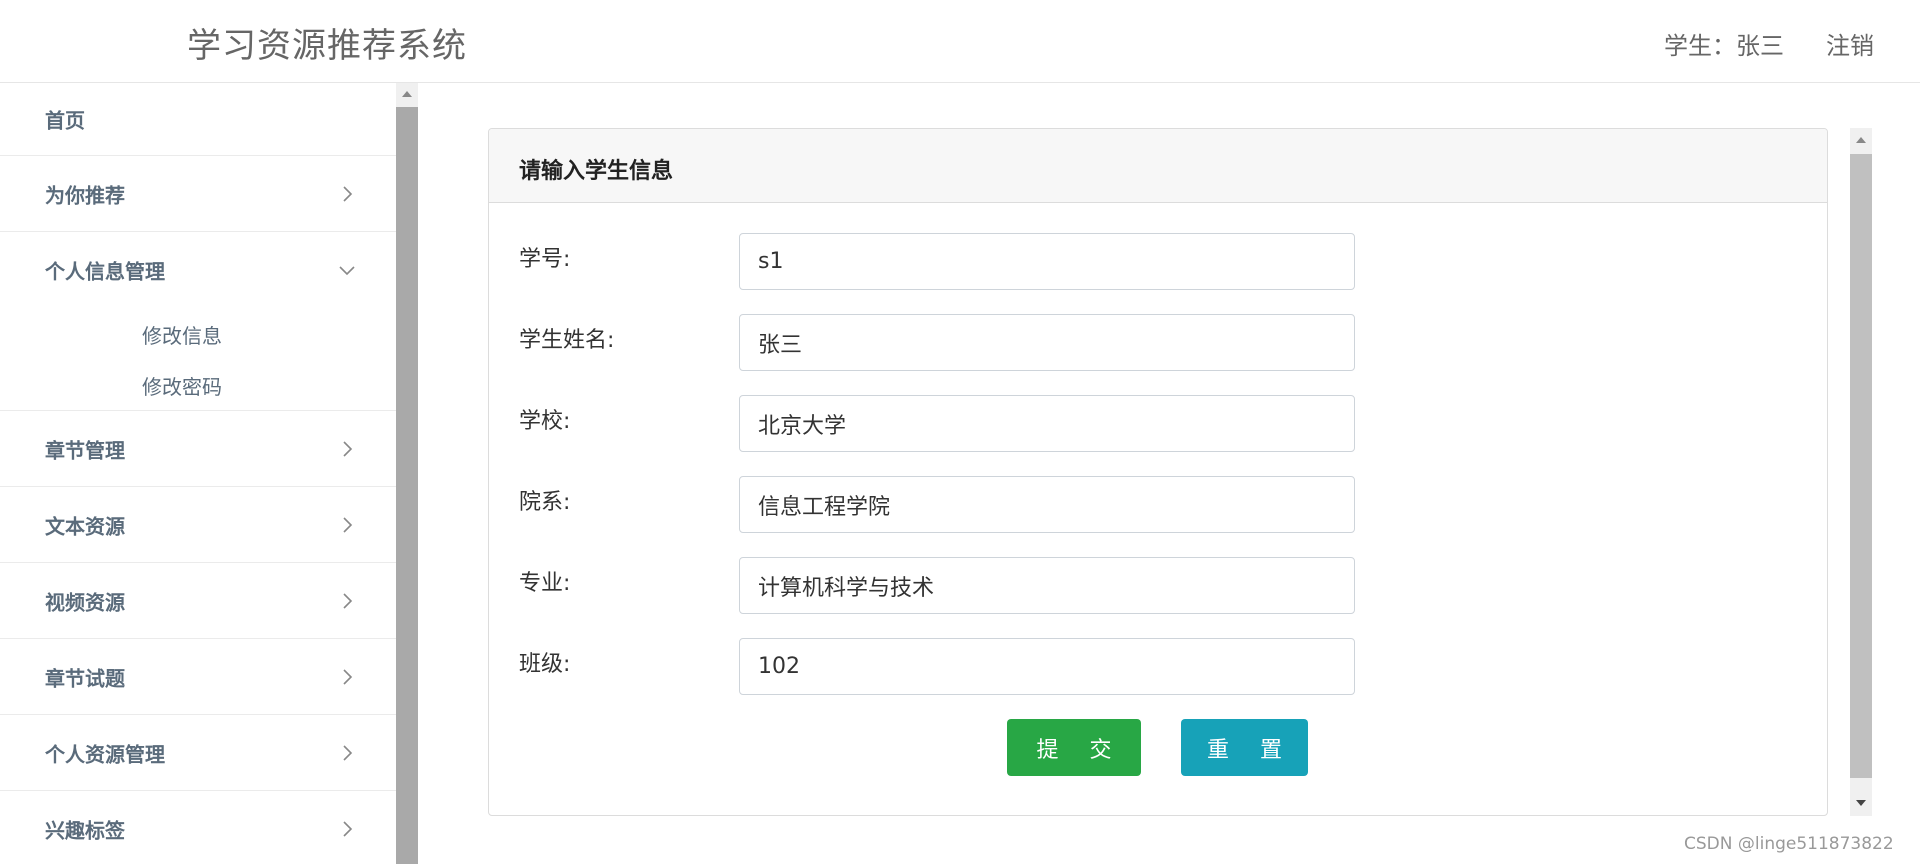  What do you see at coordinates (85, 526) in the screenshot?
I see `sidebar-item-label: 文本资源` at bounding box center [85, 526].